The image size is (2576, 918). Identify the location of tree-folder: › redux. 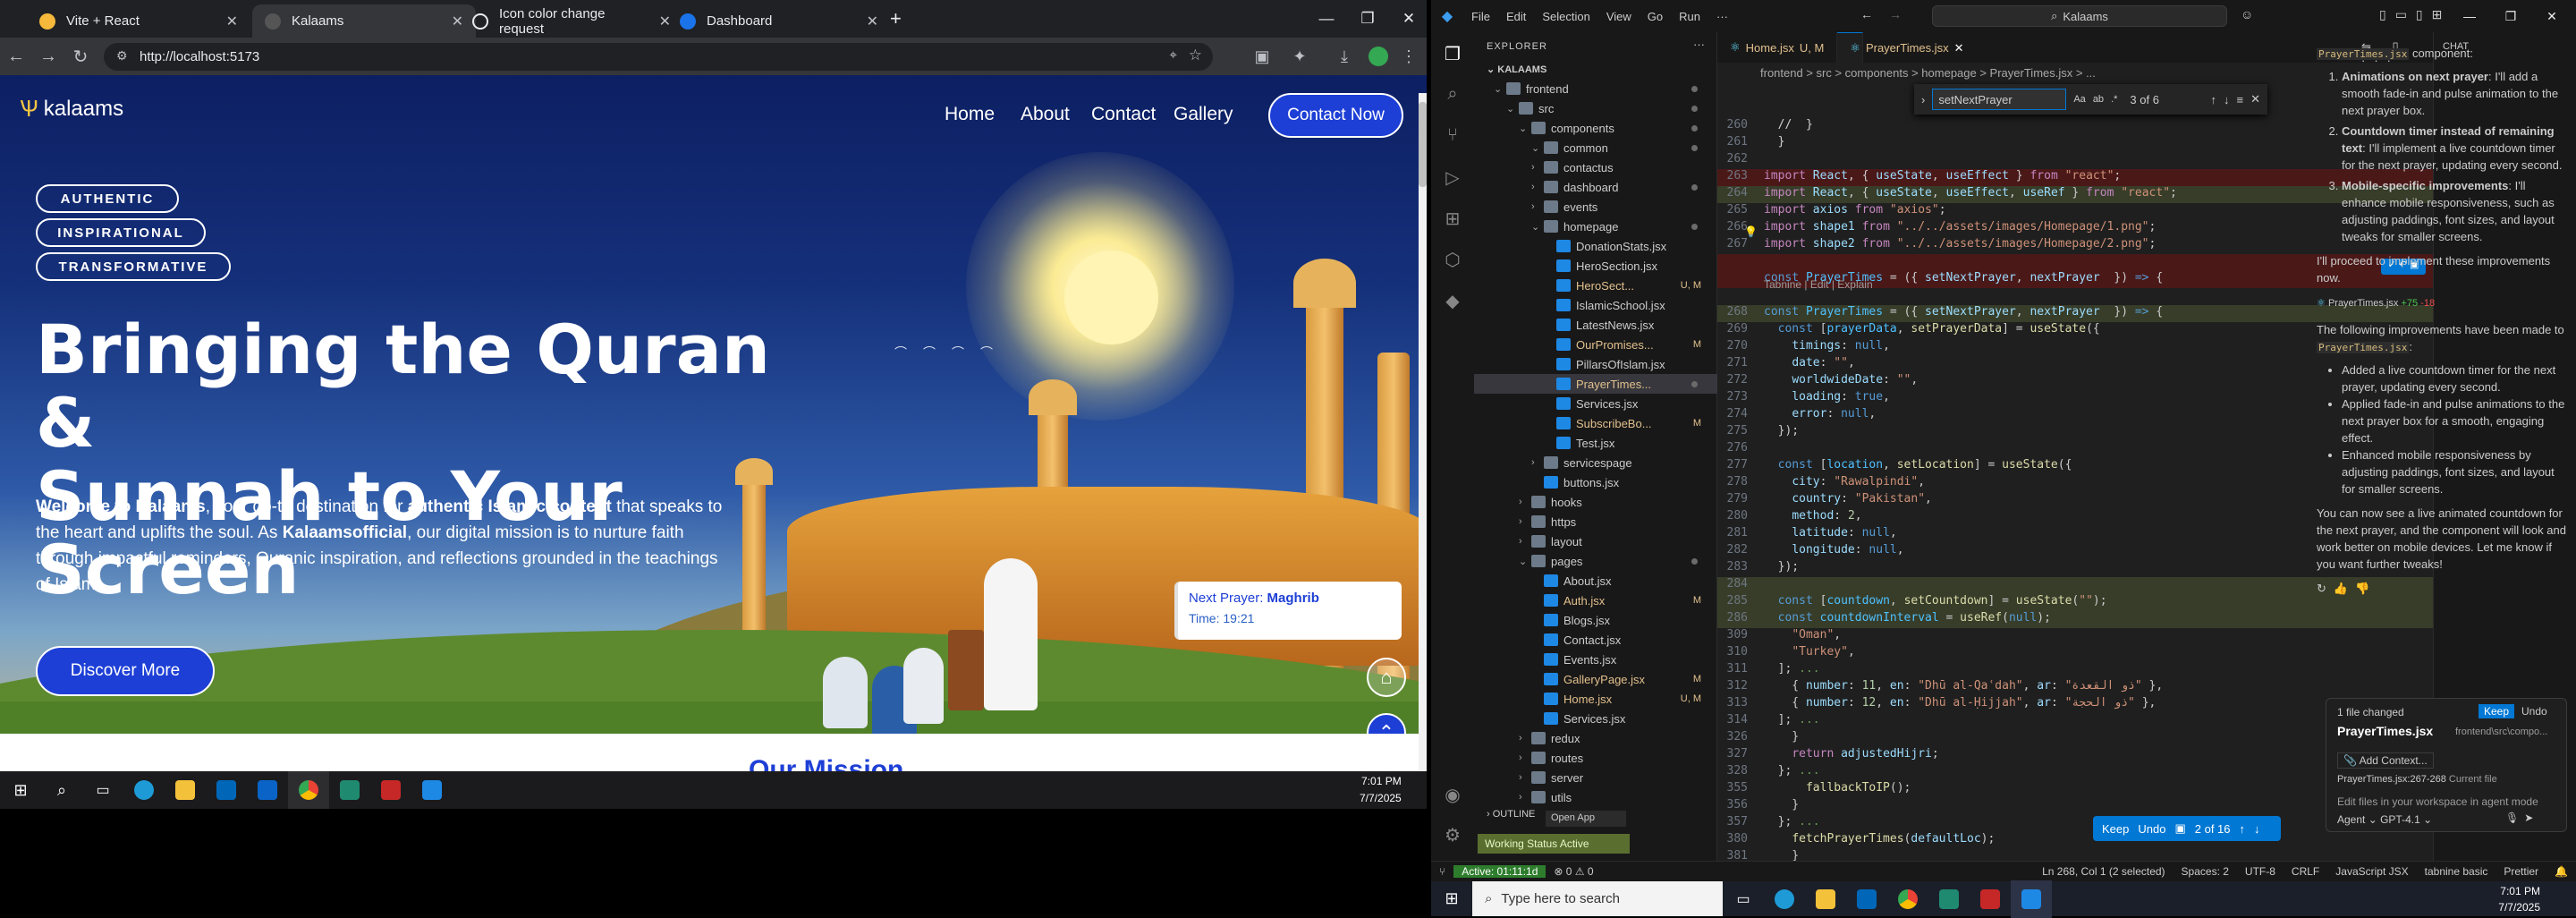
(1595, 738).